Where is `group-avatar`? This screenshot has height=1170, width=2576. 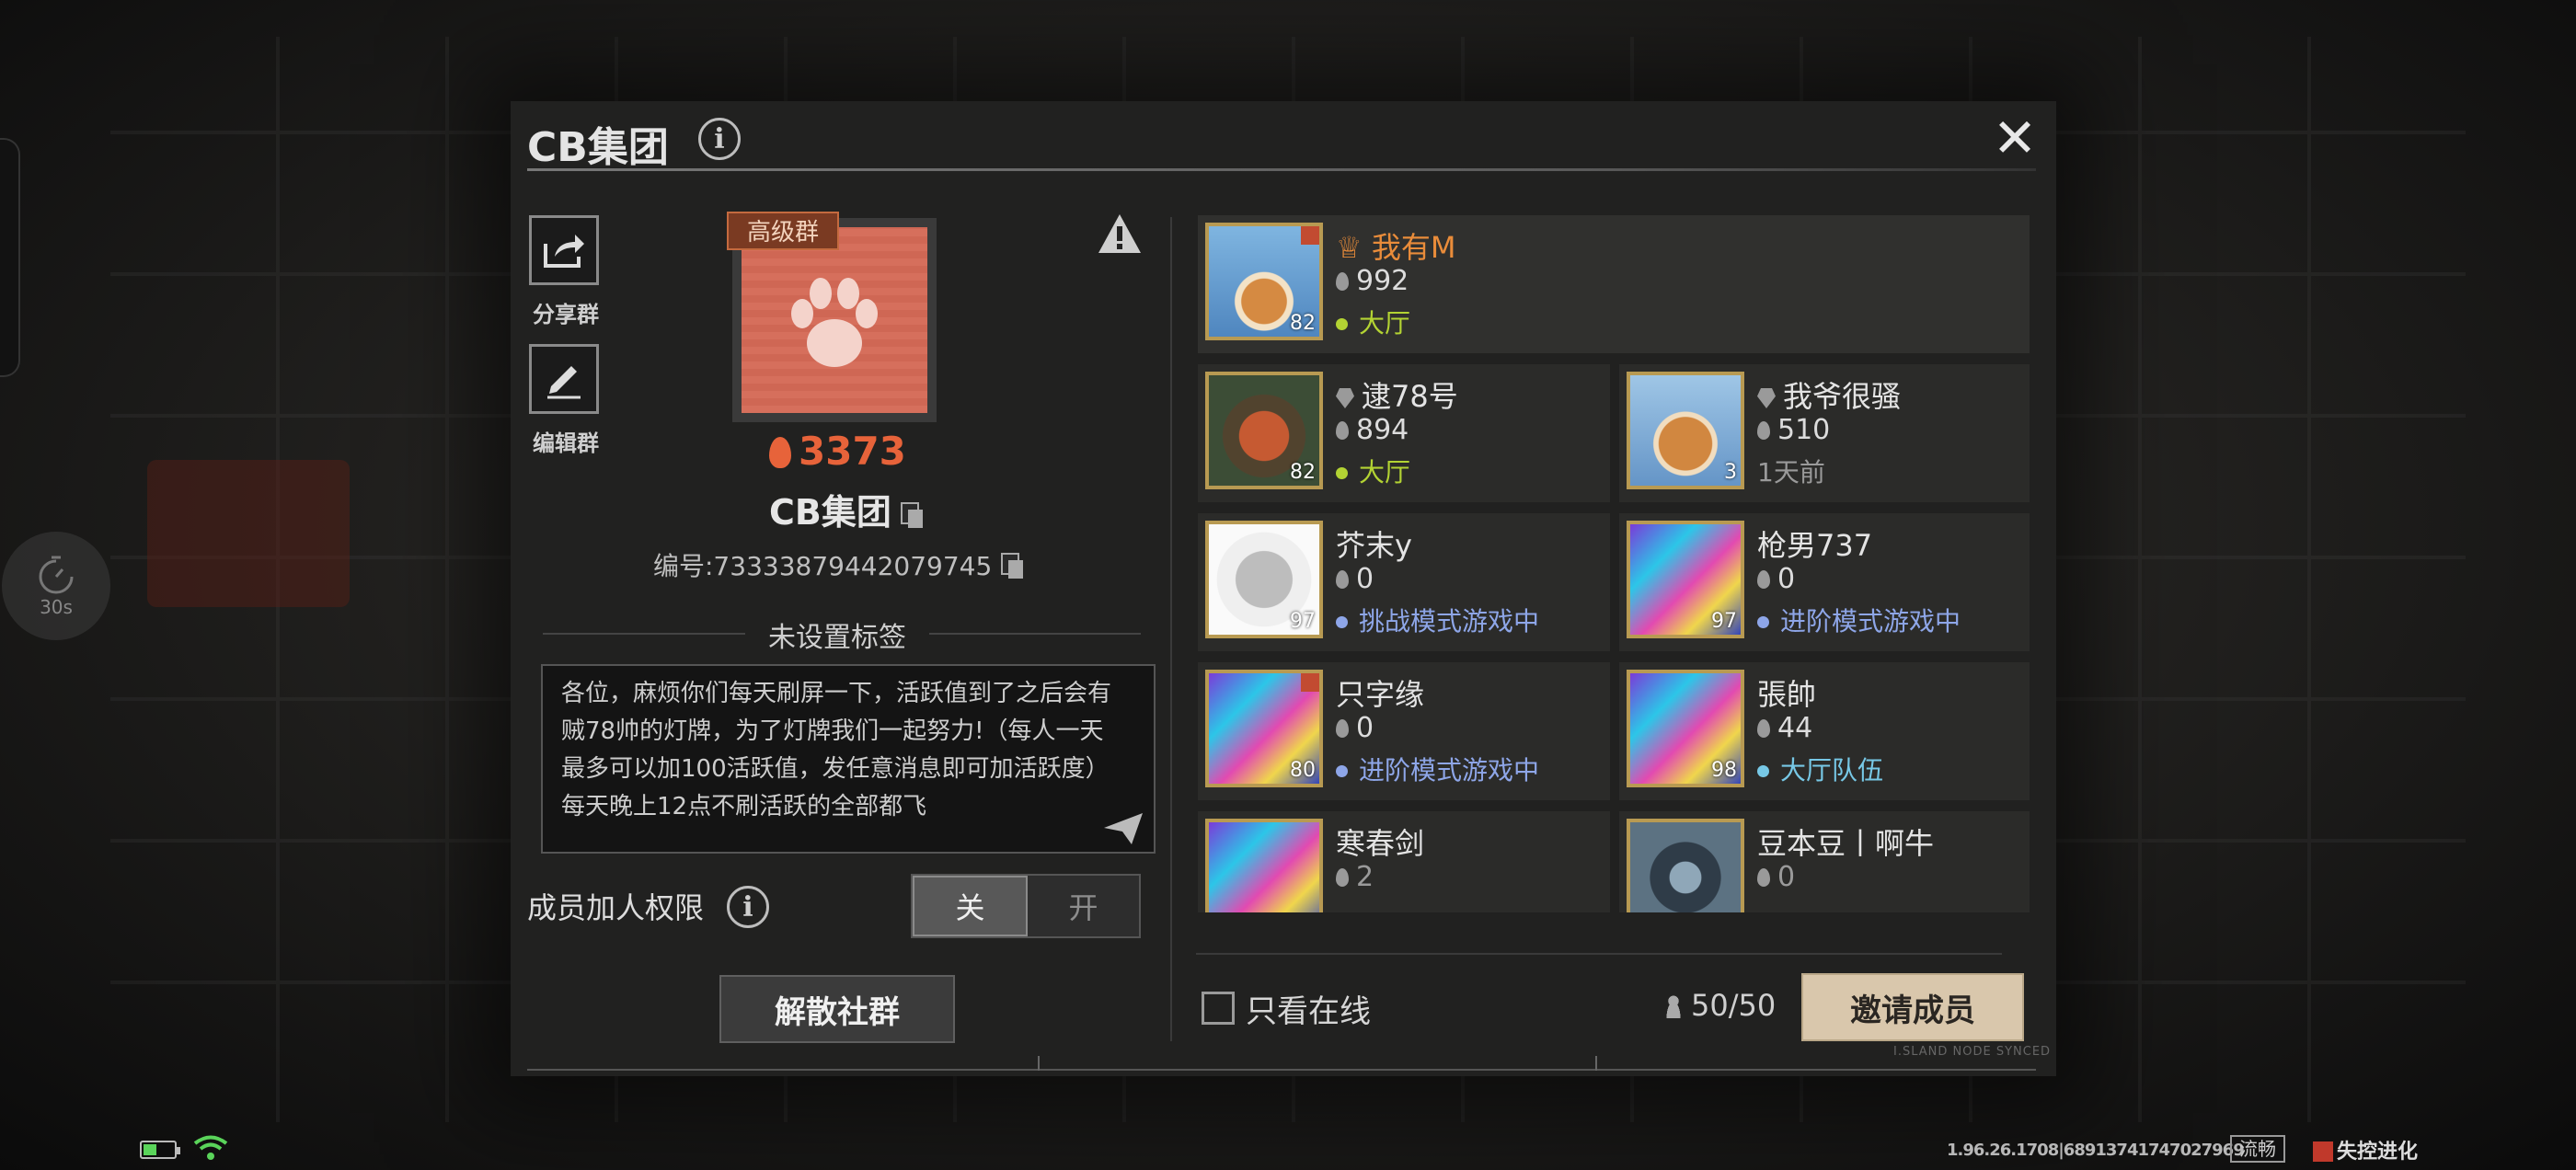 group-avatar is located at coordinates (834, 320).